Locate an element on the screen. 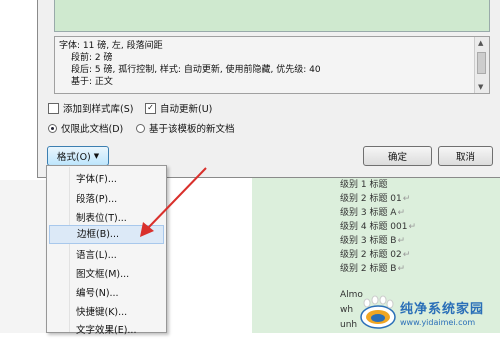 This screenshot has width=500, height=340. scrollbar-thumb is located at coordinates (481, 63).